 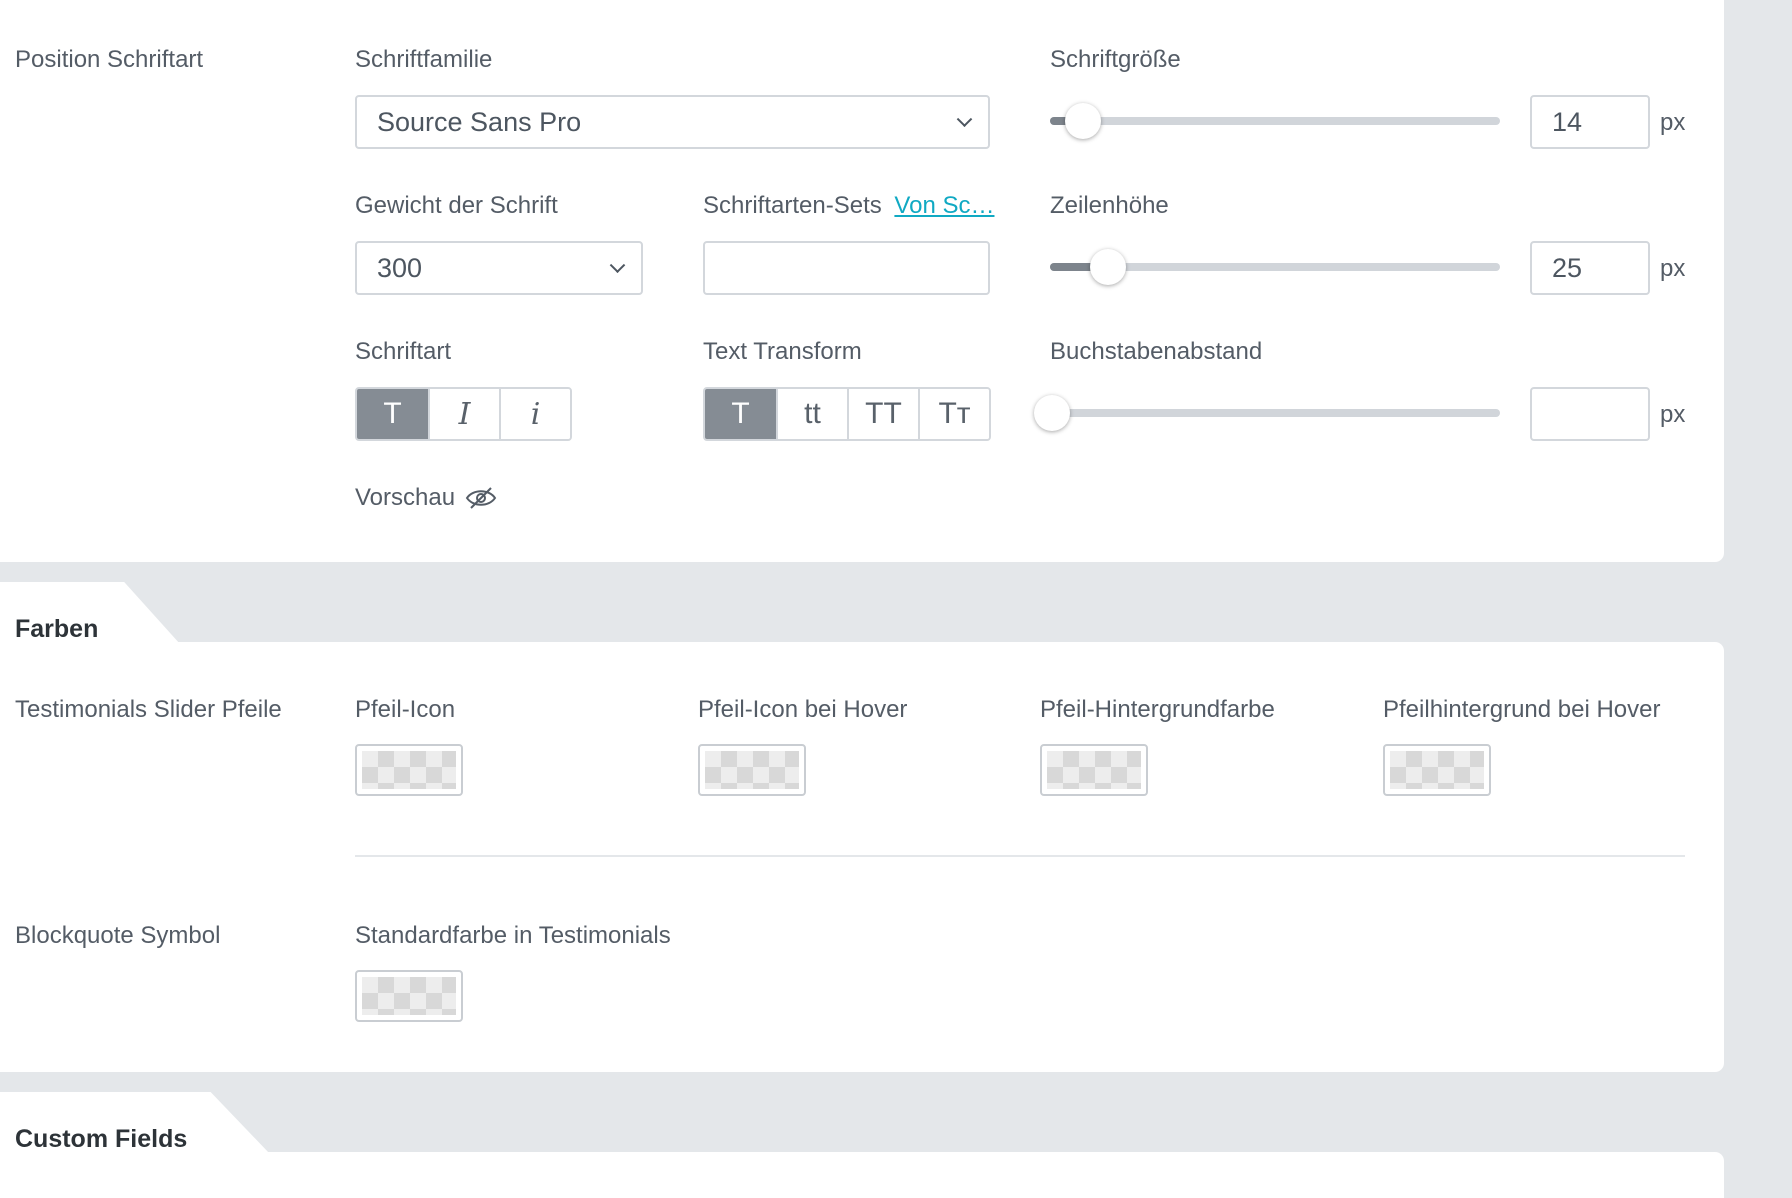 I want to click on position-font-row-label: Position Schriftart, so click(x=109, y=59).